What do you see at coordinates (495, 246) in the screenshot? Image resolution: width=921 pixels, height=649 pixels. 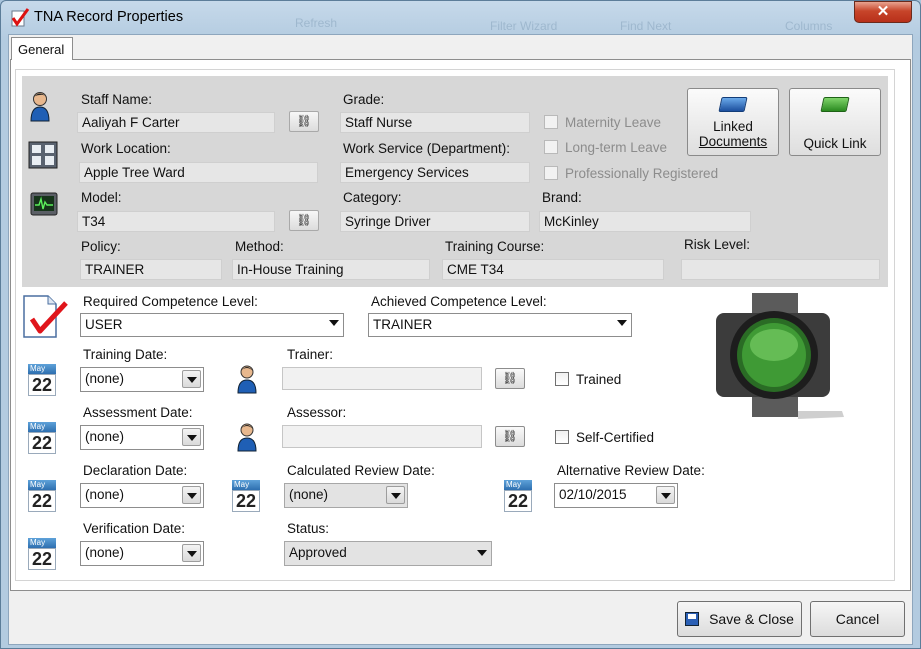 I see `training-course-label: Training Course:` at bounding box center [495, 246].